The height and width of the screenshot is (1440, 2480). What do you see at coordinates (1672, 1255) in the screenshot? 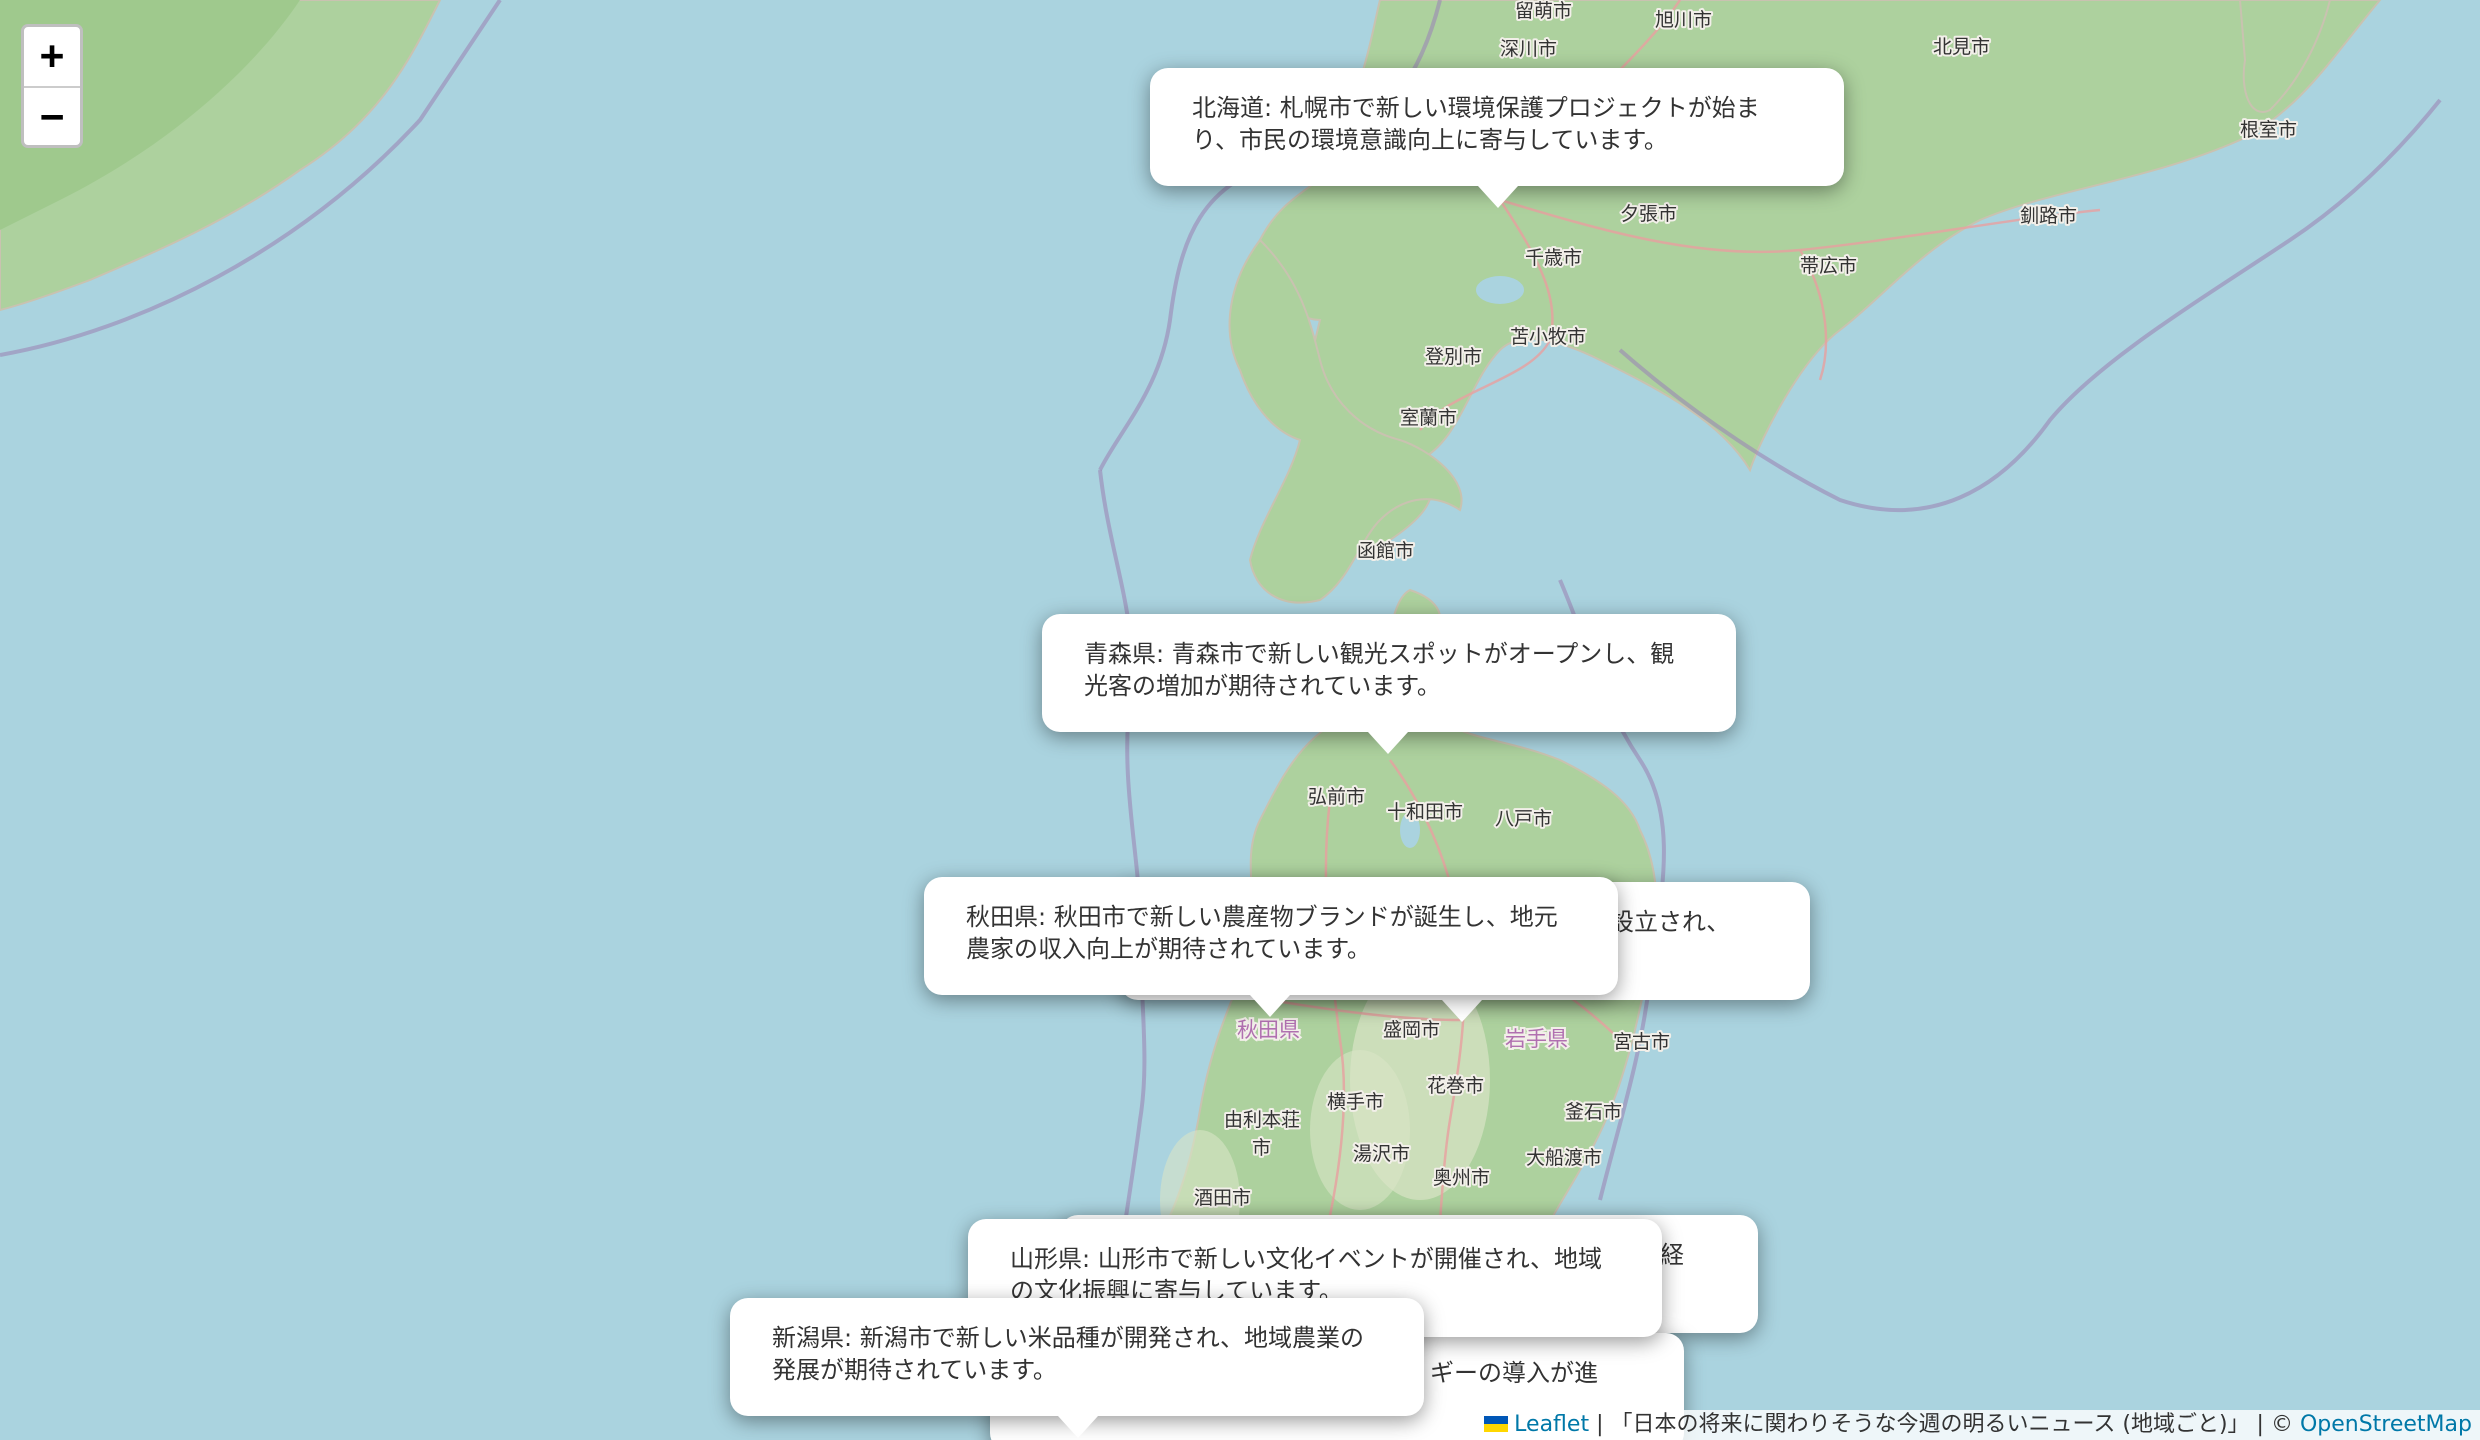
I see `popup-text: 経` at bounding box center [1672, 1255].